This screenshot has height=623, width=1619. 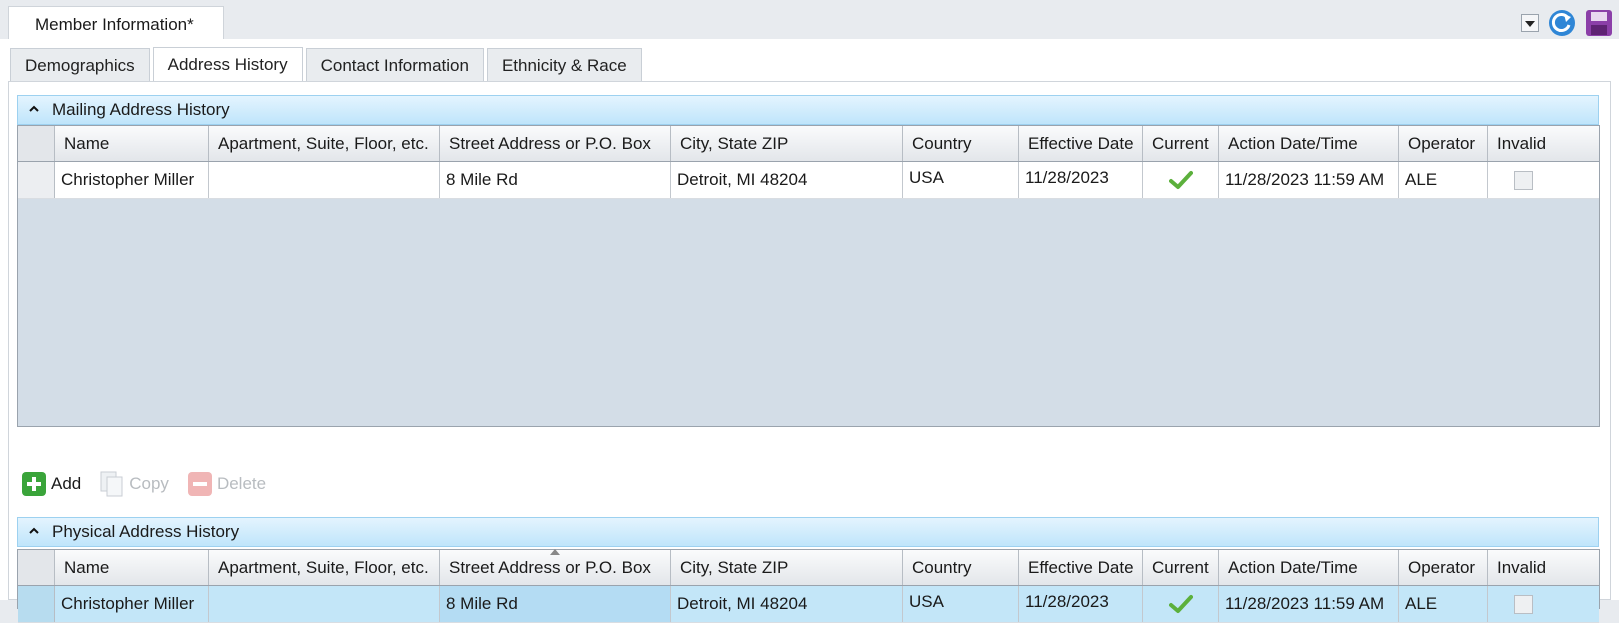 What do you see at coordinates (66, 483) in the screenshot?
I see `add-button-label: Add` at bounding box center [66, 483].